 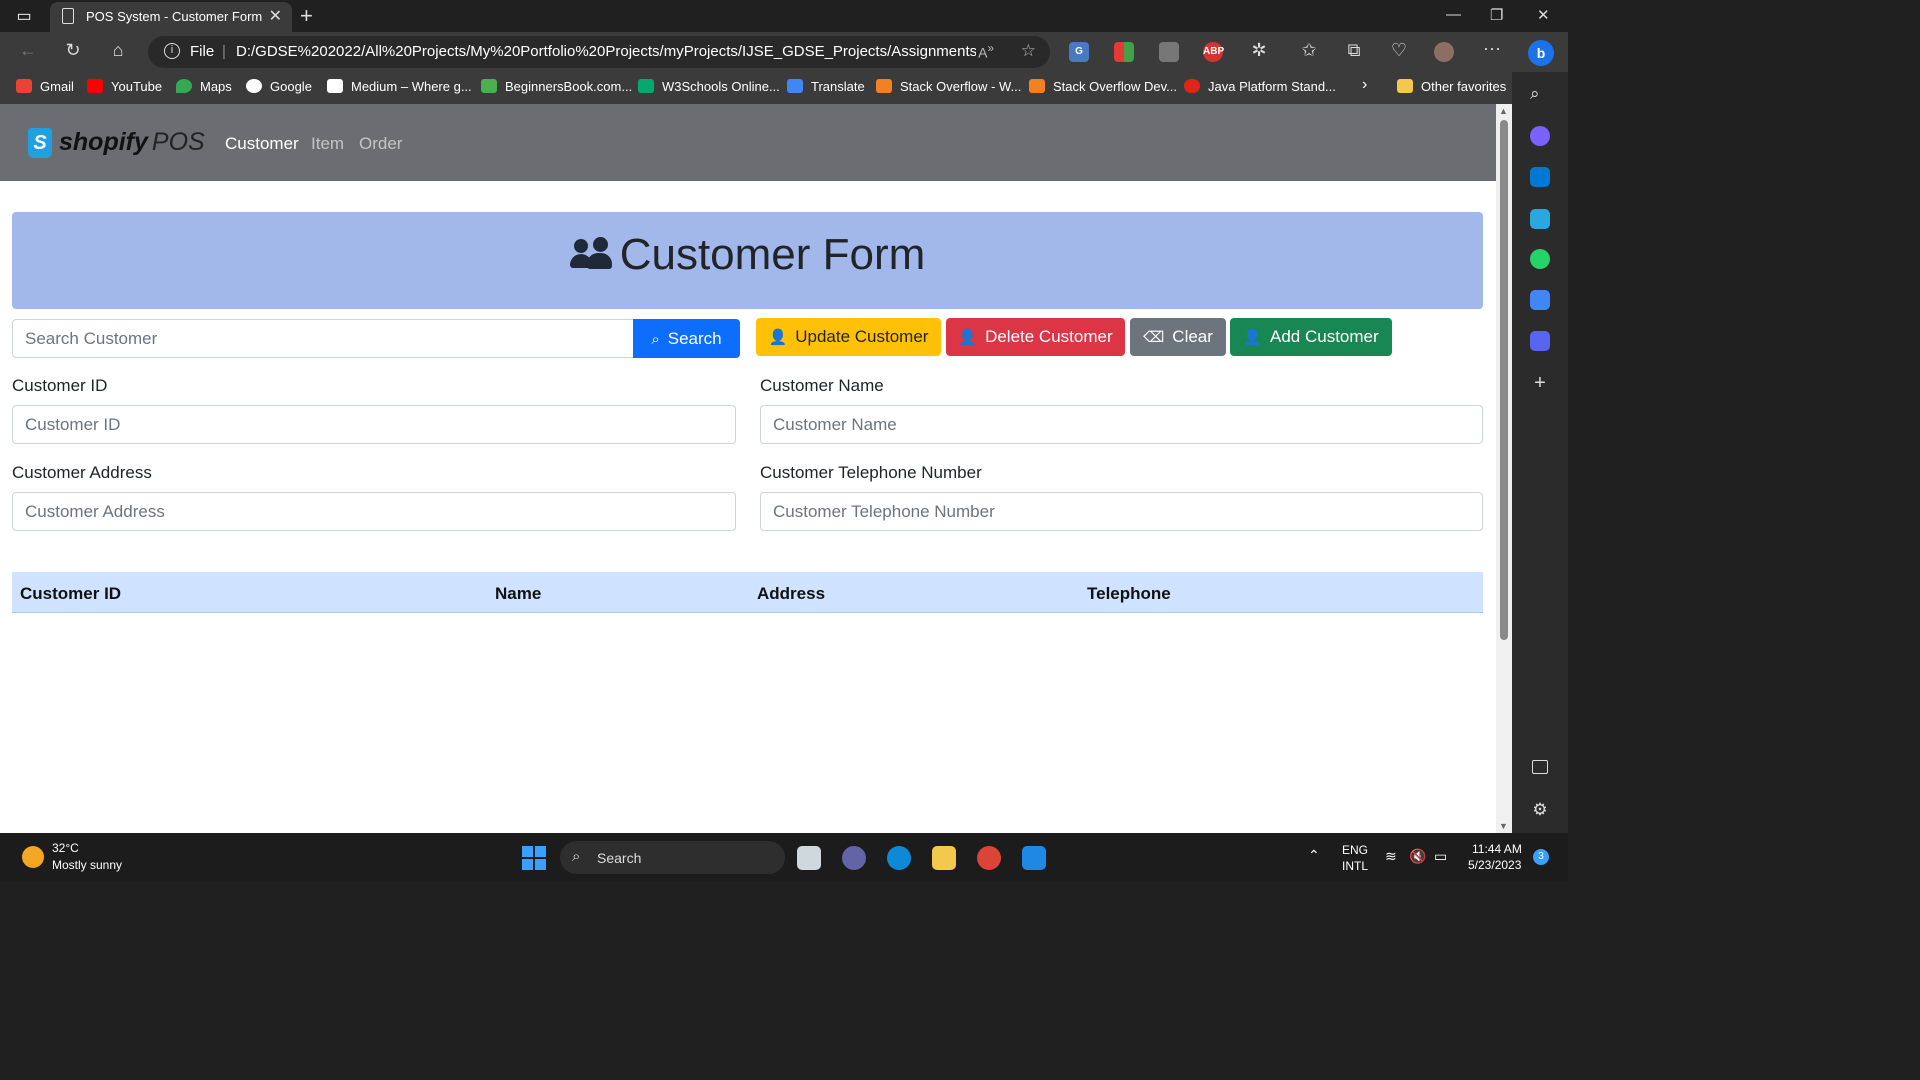 I want to click on home-icon: ⌂, so click(x=118, y=50).